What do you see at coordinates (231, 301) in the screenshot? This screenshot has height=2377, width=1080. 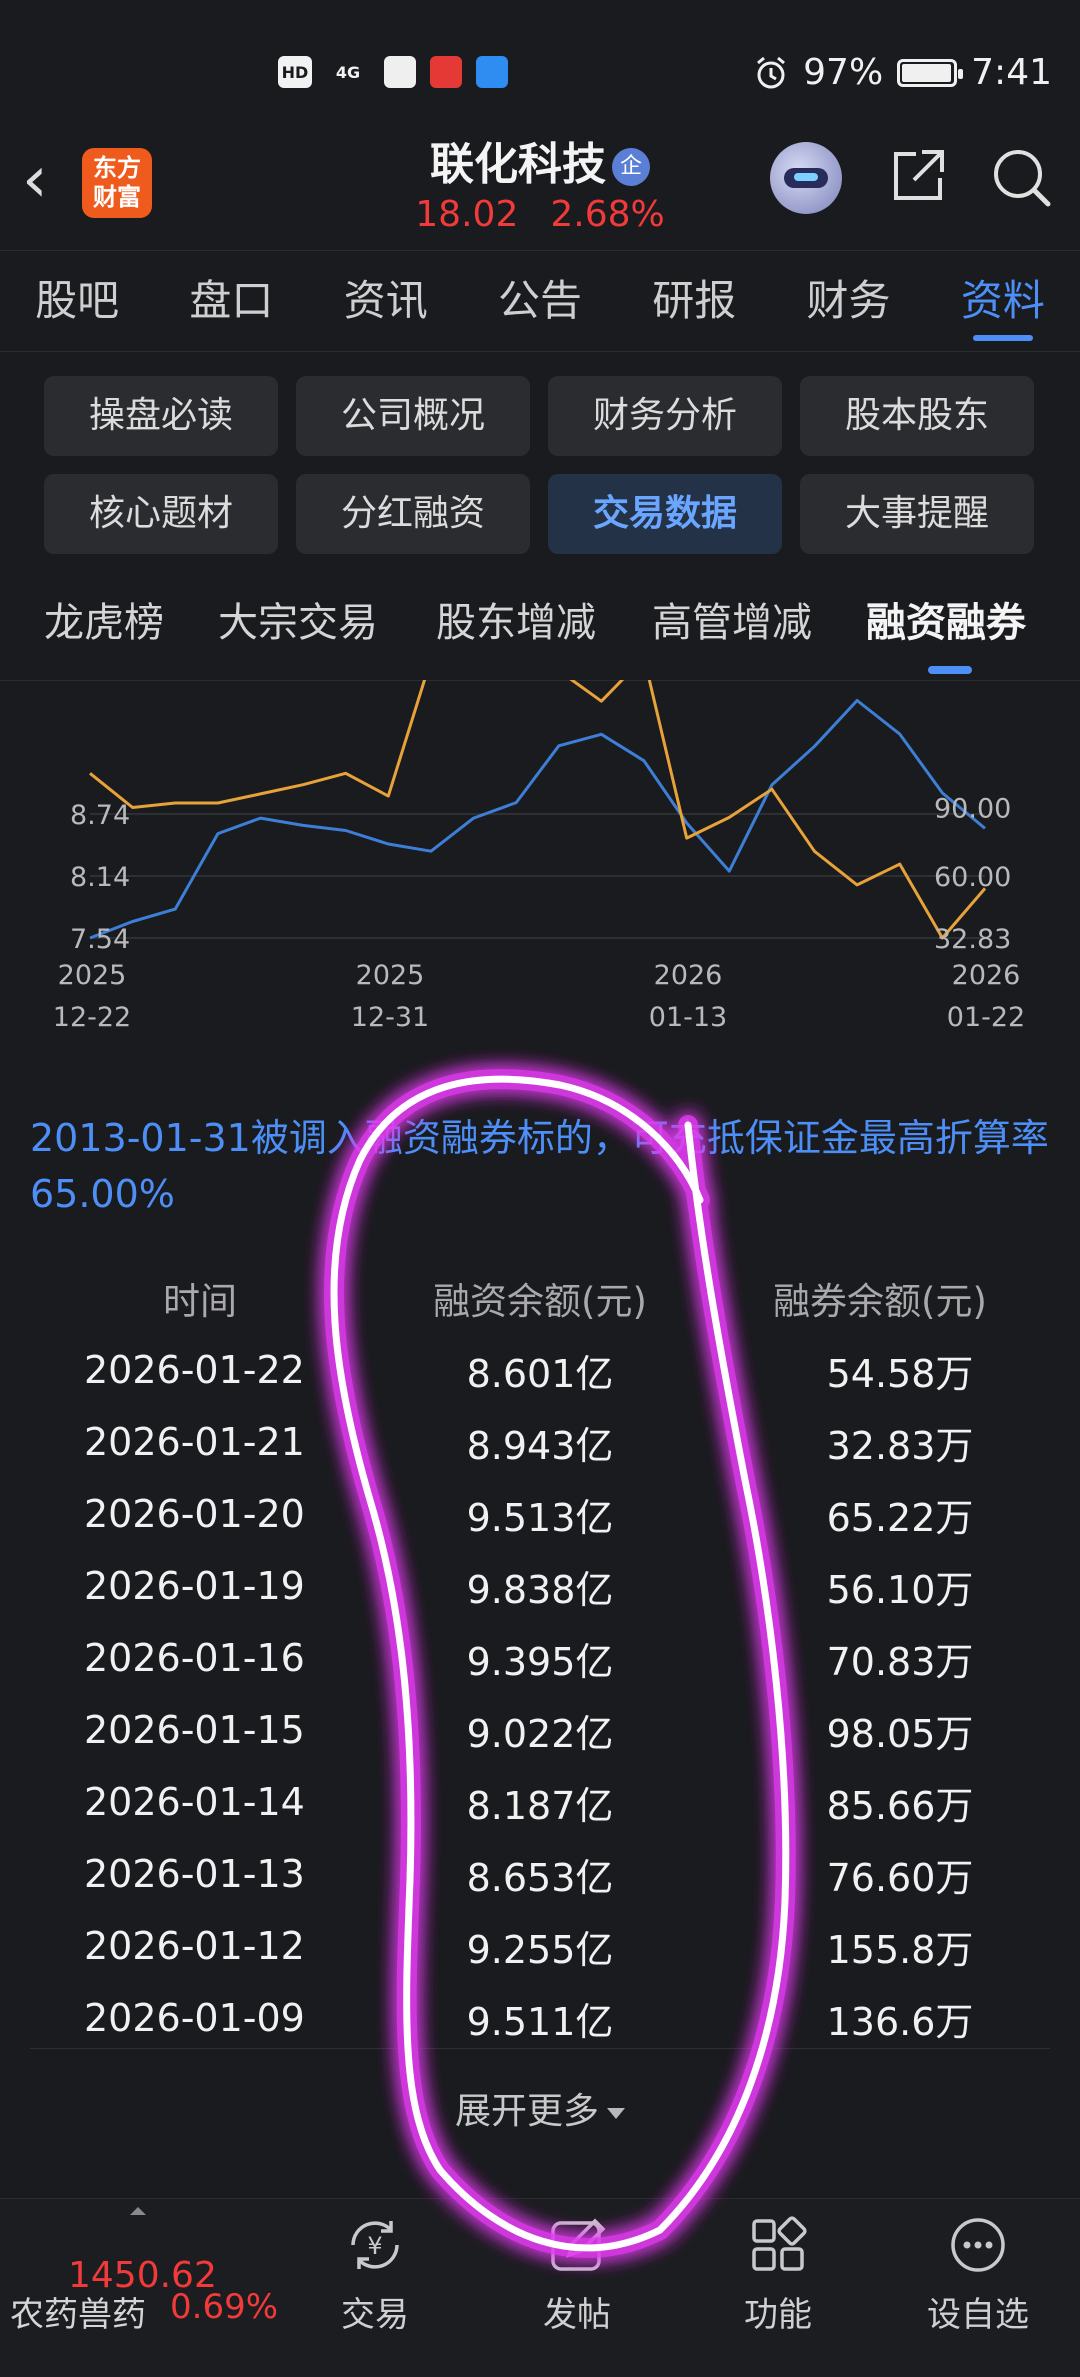 I see `tab-2: 盘口` at bounding box center [231, 301].